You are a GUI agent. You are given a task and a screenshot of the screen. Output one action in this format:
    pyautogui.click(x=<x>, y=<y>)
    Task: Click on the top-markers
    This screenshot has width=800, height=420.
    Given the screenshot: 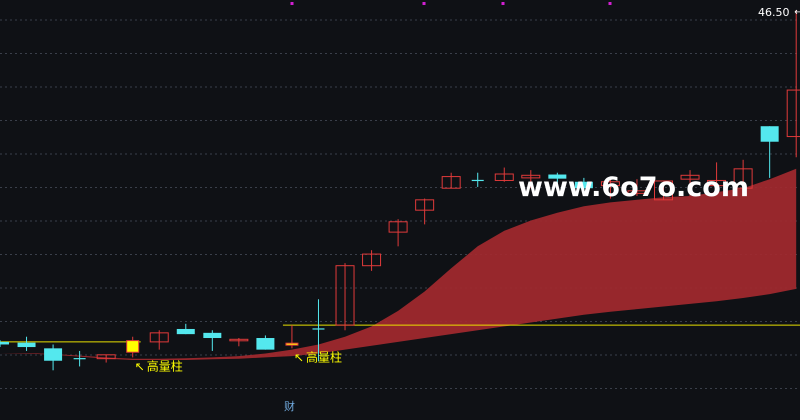 What is the action you would take?
    pyautogui.click(x=451, y=3)
    